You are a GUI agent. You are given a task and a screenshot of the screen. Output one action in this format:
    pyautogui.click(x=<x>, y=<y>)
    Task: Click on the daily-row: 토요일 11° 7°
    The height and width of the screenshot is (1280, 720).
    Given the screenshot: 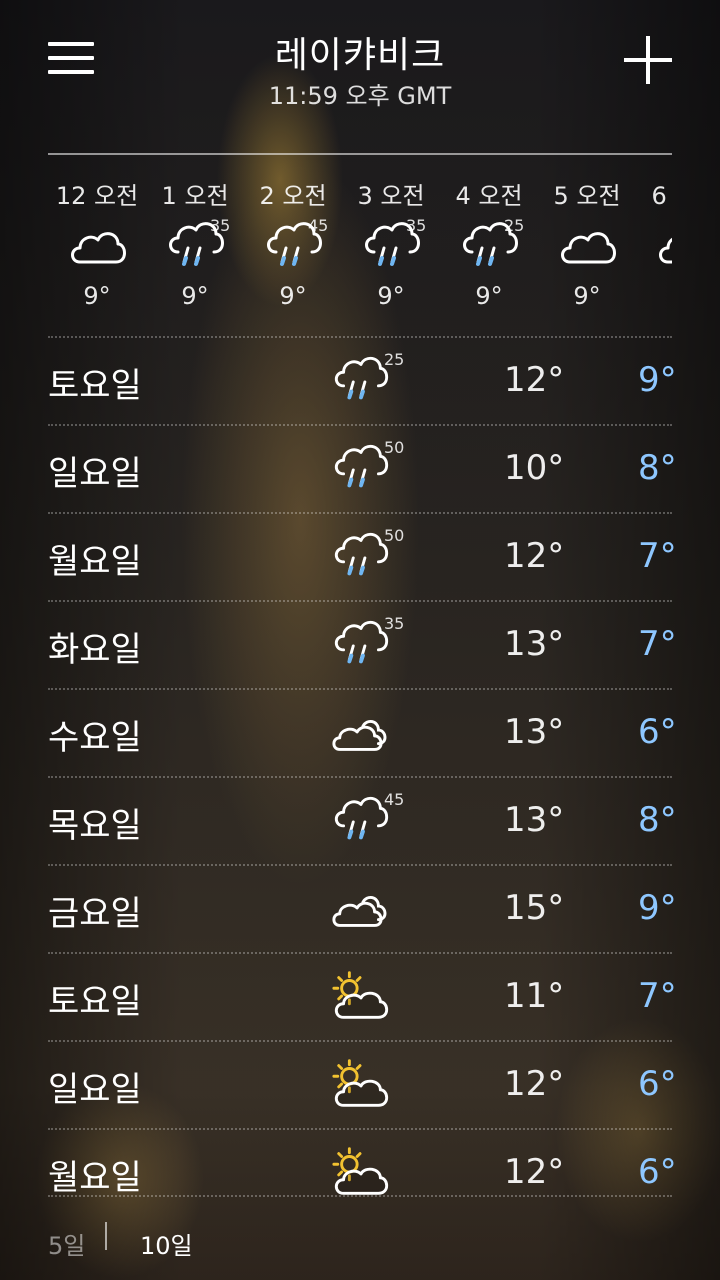 What is the action you would take?
    pyautogui.click(x=362, y=996)
    